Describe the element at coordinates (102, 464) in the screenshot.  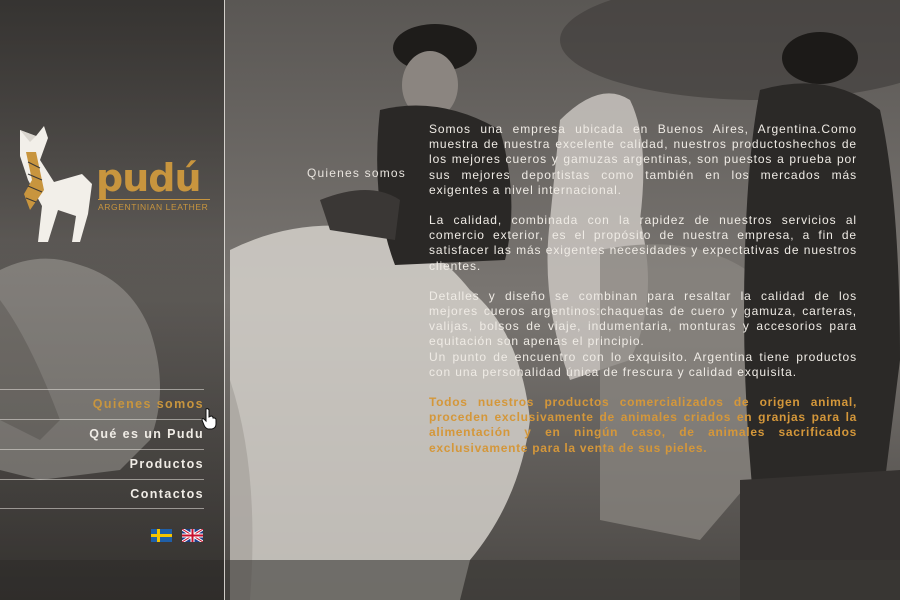
I see `nav-item-productos: Productos` at that location.